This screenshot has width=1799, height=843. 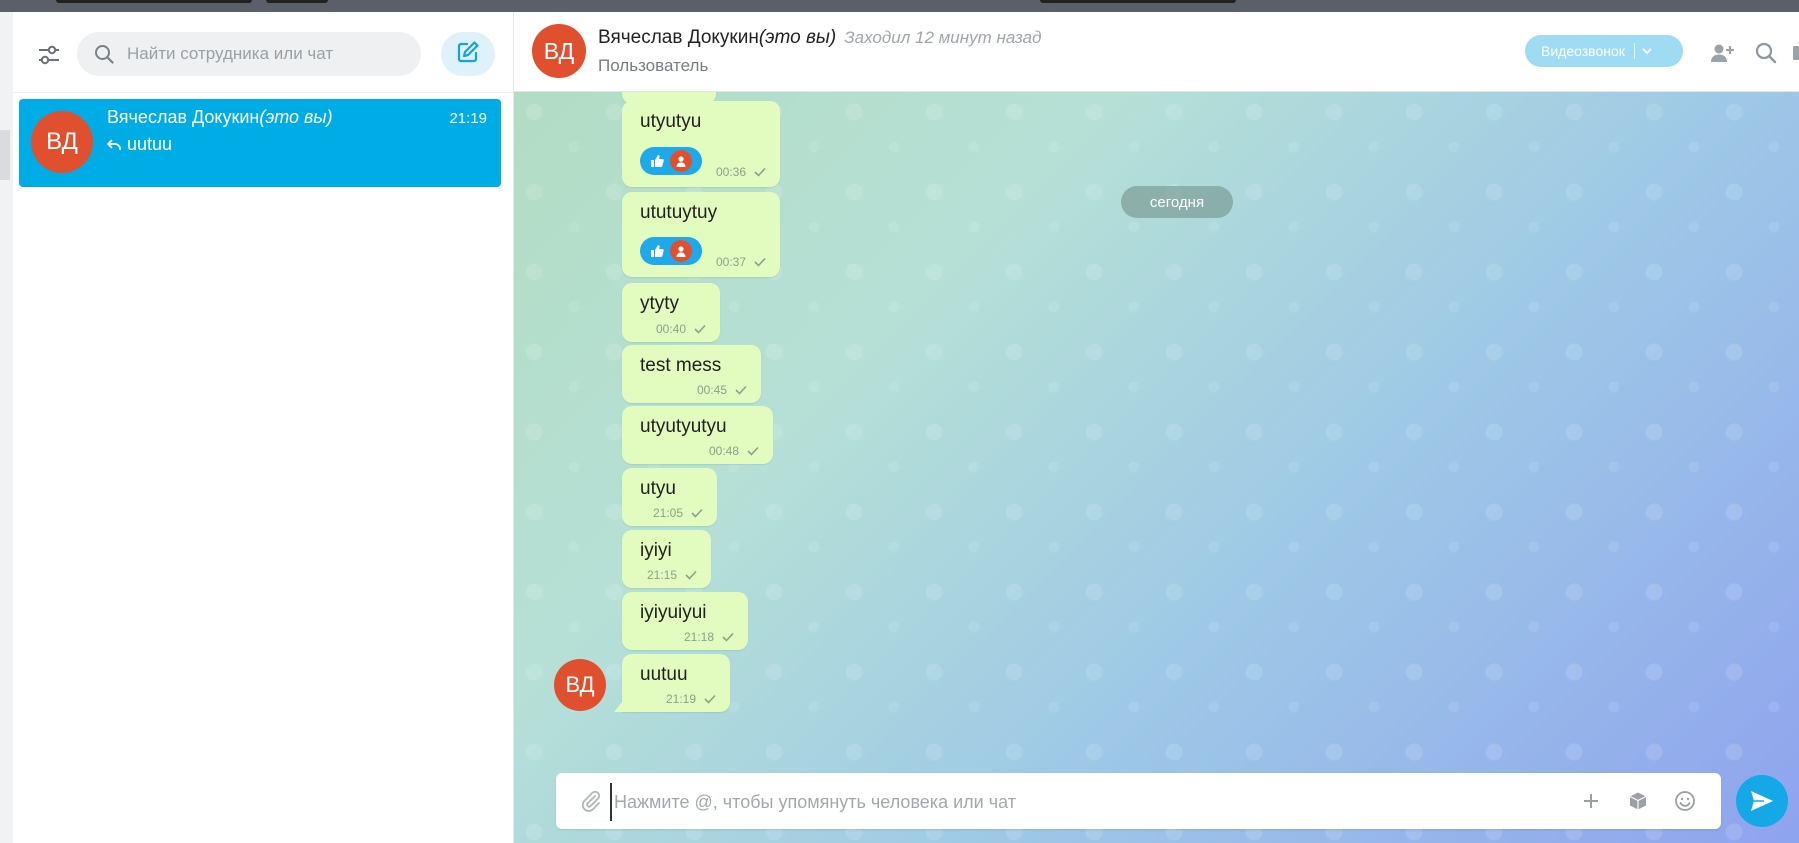 I want to click on message-meta: 21:05, so click(x=678, y=513).